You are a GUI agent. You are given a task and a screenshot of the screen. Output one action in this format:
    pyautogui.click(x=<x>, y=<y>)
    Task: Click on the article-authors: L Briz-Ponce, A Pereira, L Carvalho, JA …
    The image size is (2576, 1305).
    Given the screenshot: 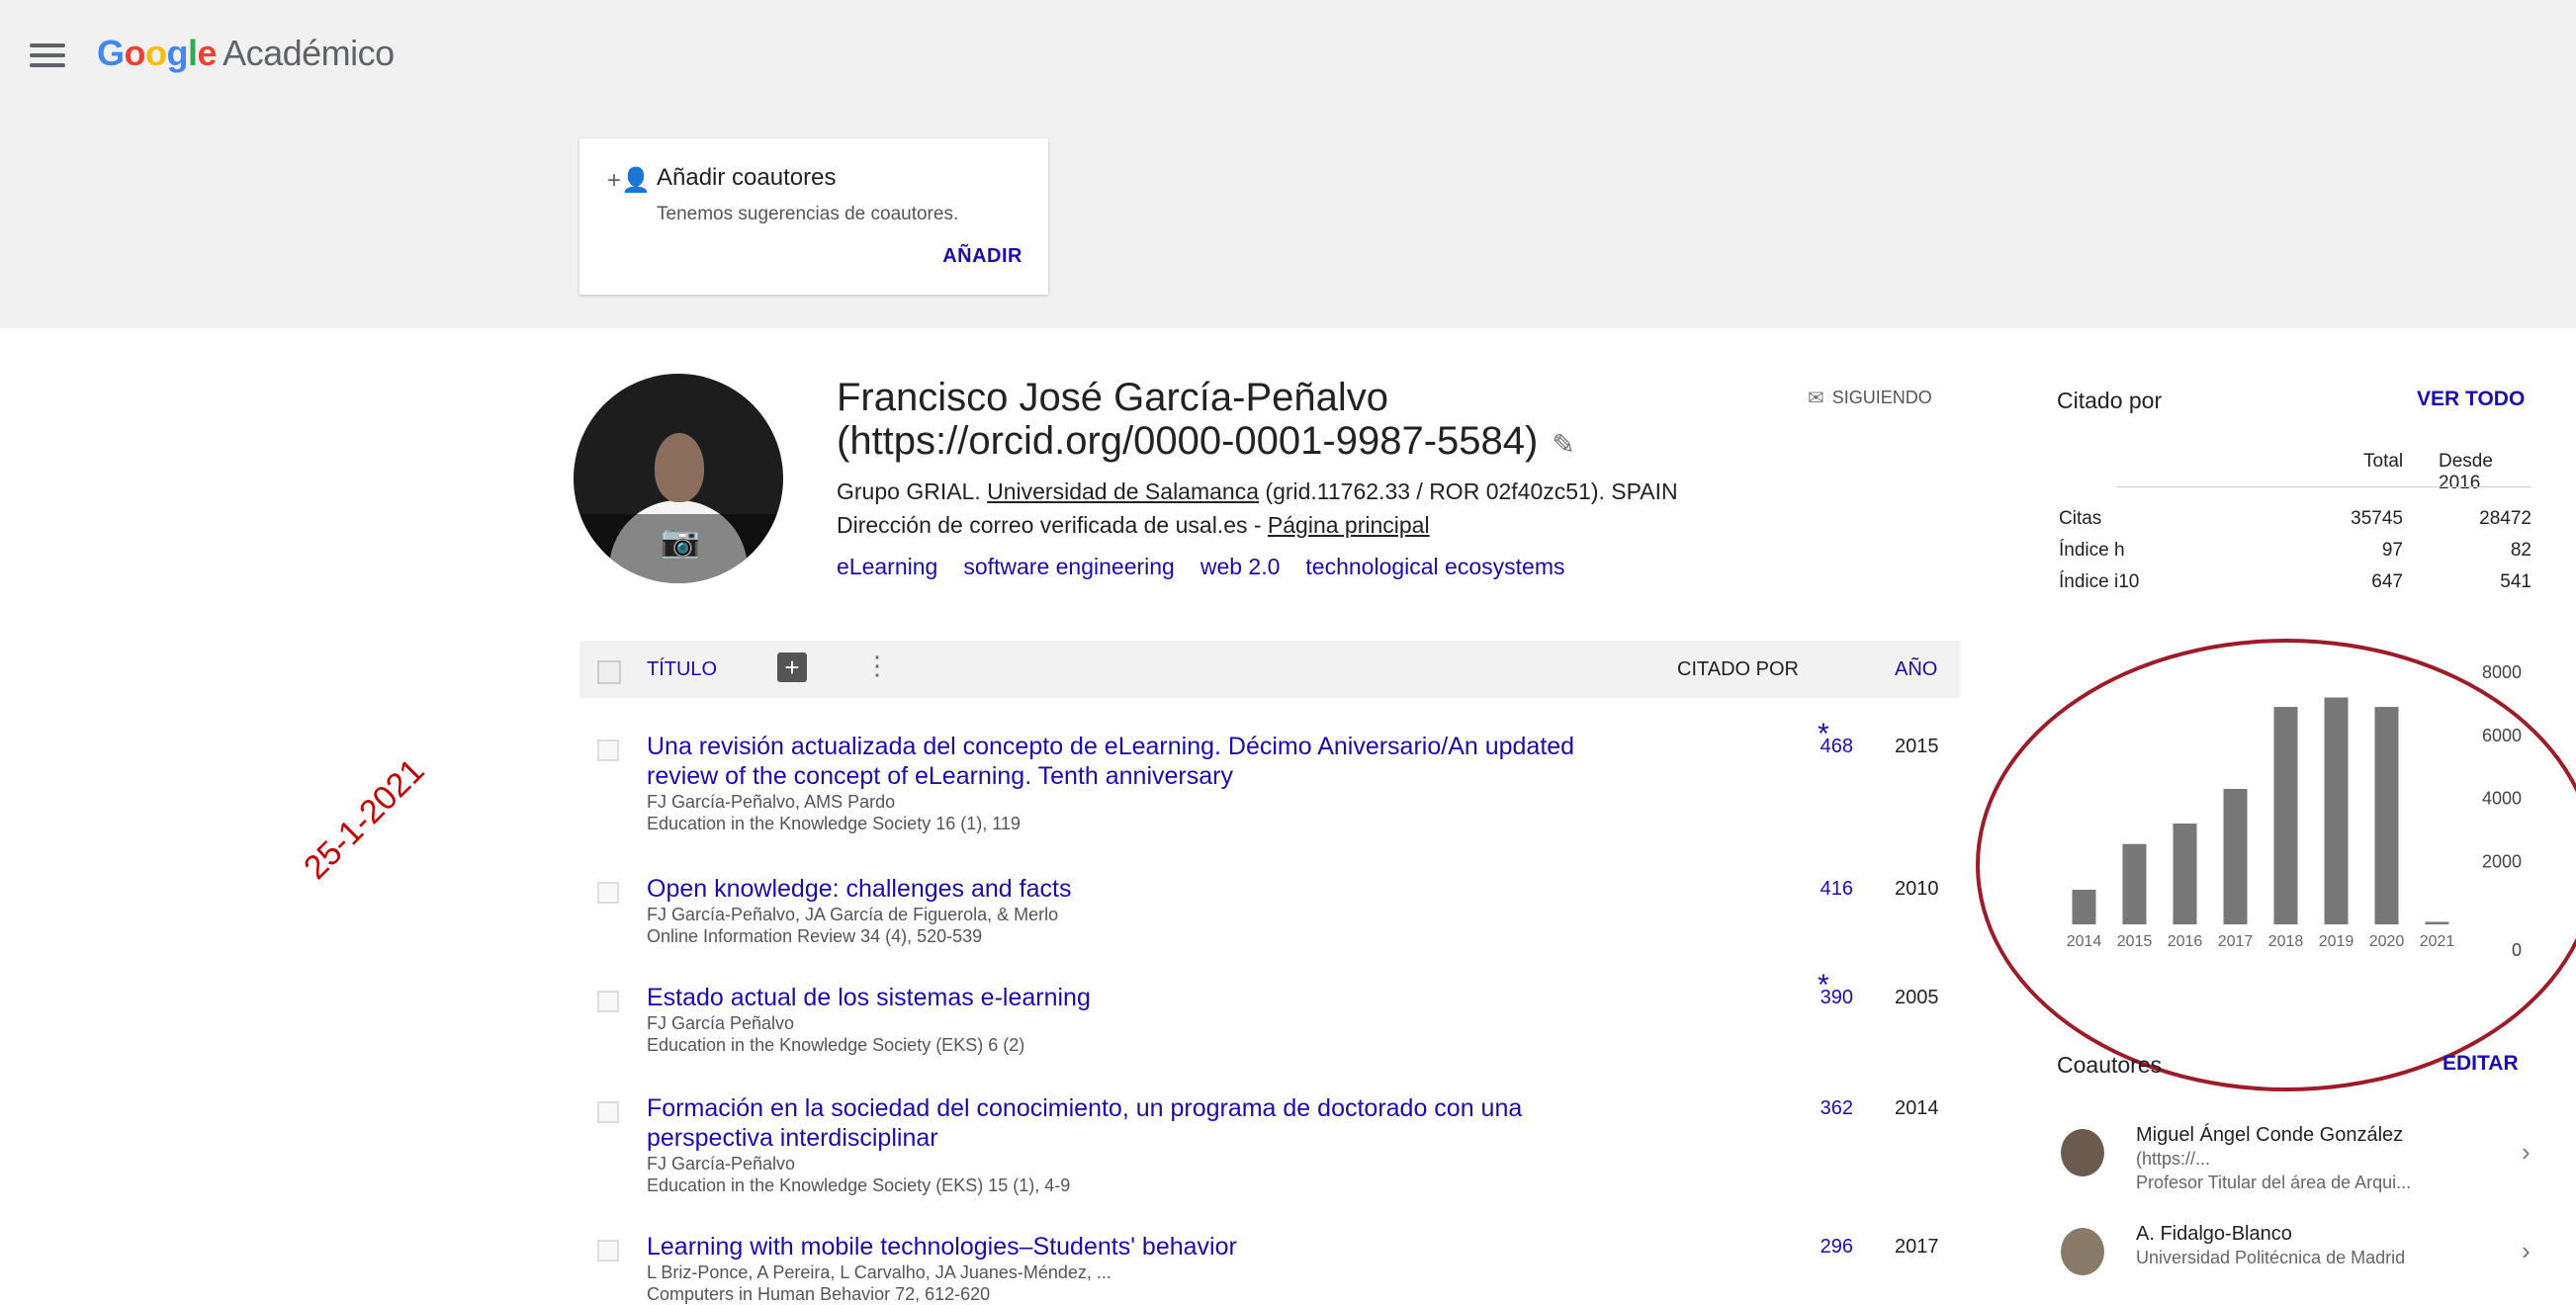 What is the action you would take?
    pyautogui.click(x=879, y=1272)
    